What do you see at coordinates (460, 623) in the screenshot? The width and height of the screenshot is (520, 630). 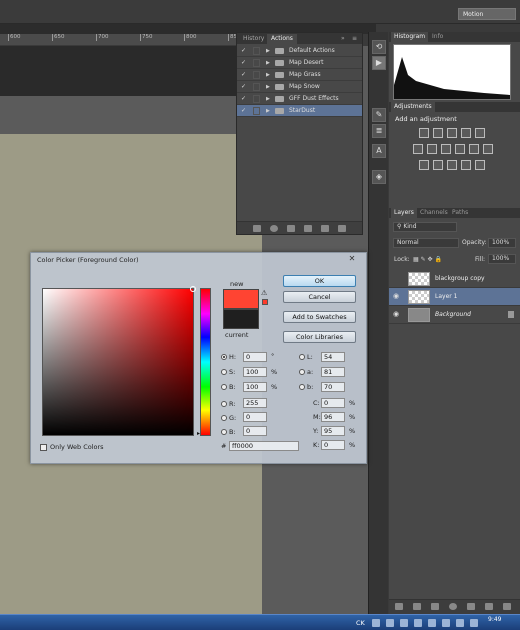 I see `tray-volume-icon` at bounding box center [460, 623].